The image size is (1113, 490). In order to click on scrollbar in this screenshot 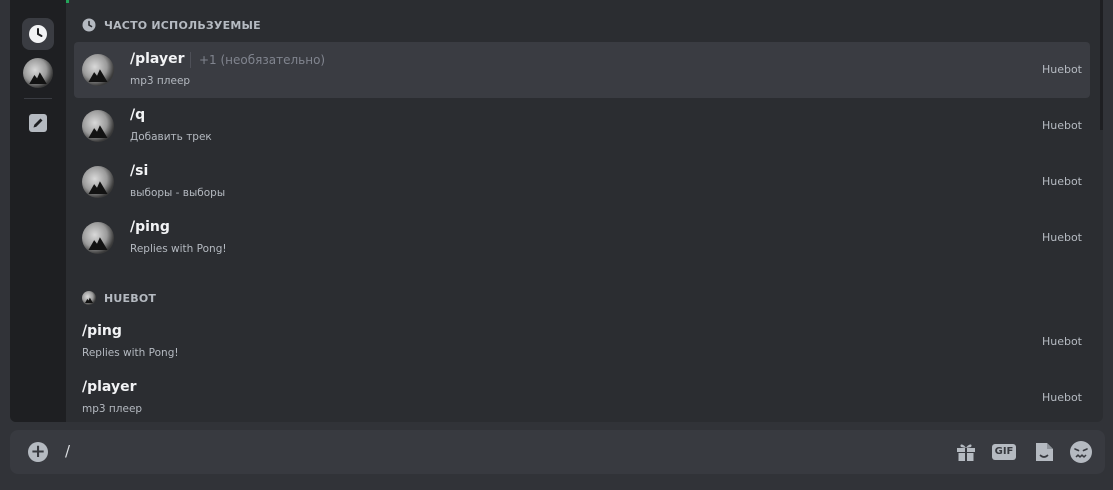, I will do `click(1101, 65)`.